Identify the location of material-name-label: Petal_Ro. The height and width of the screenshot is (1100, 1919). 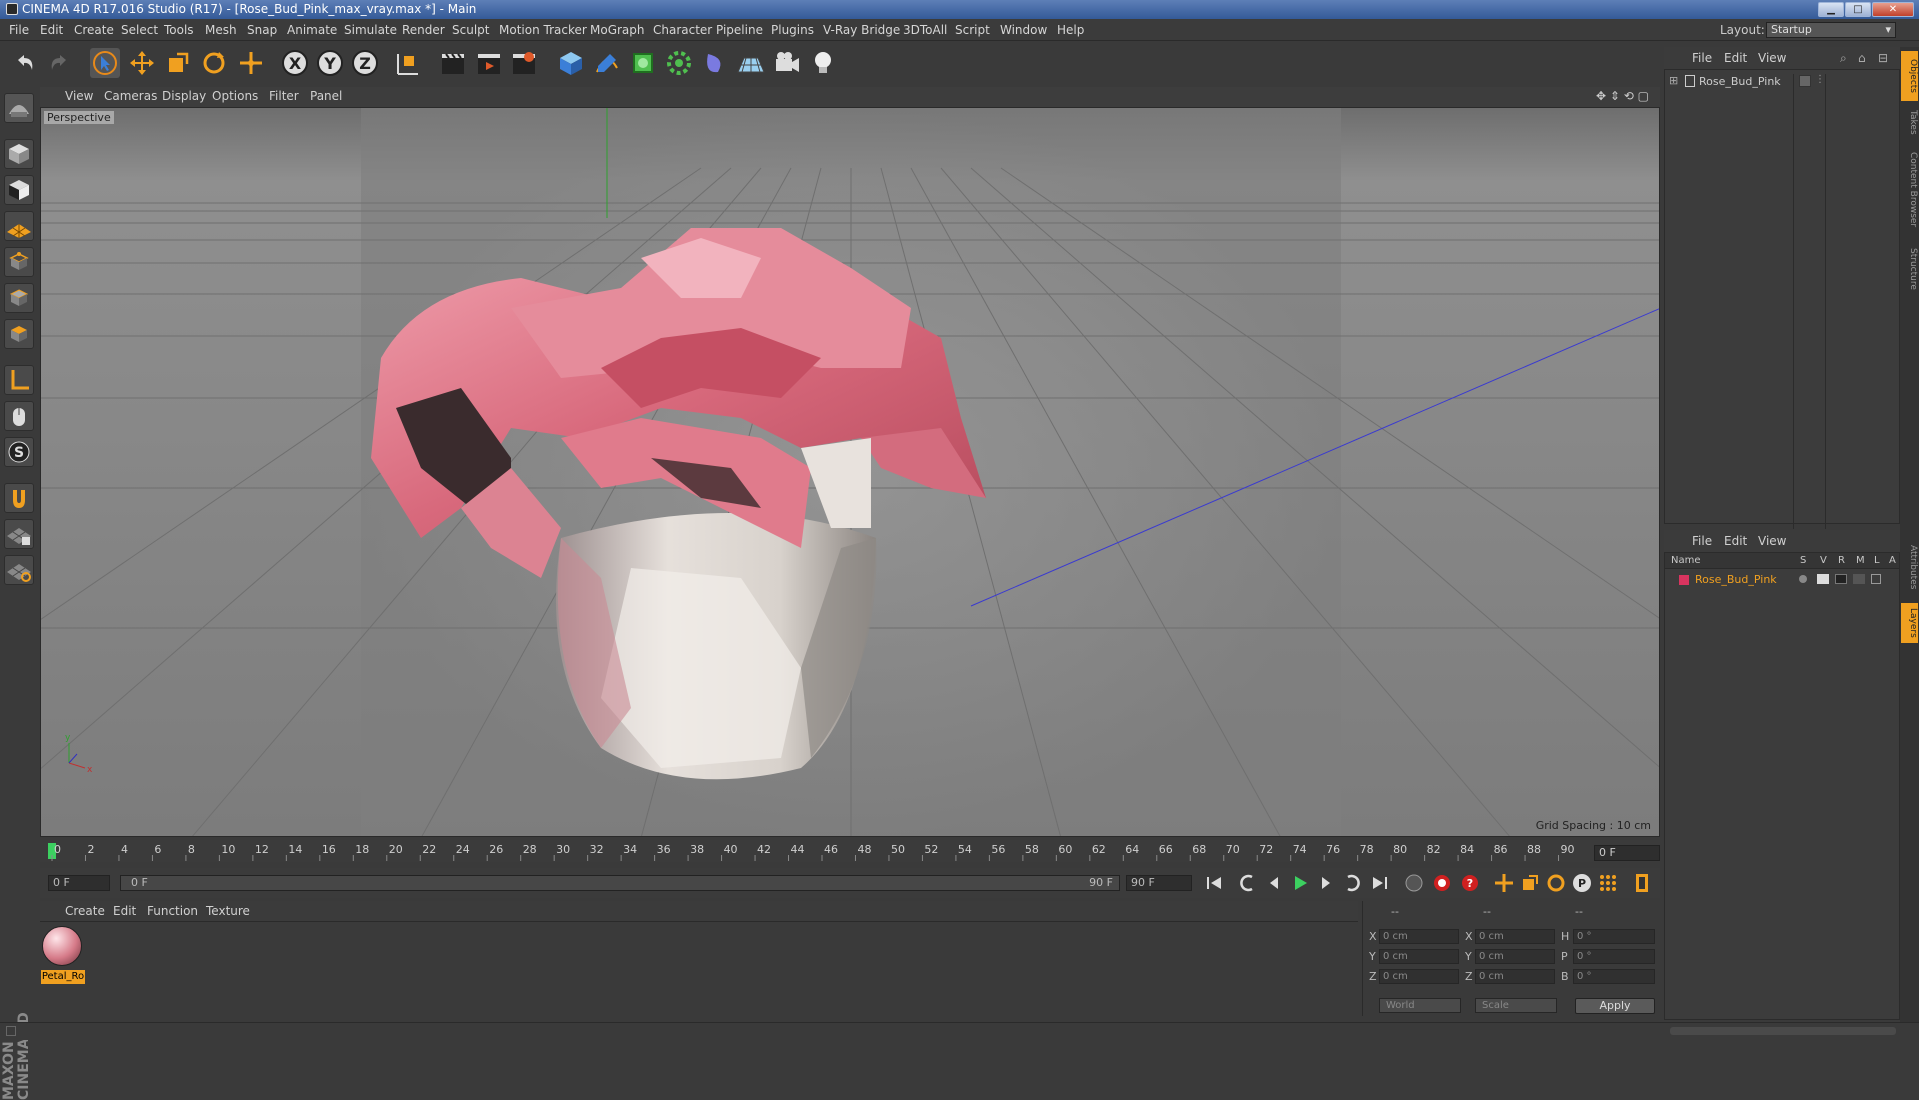
(63, 977).